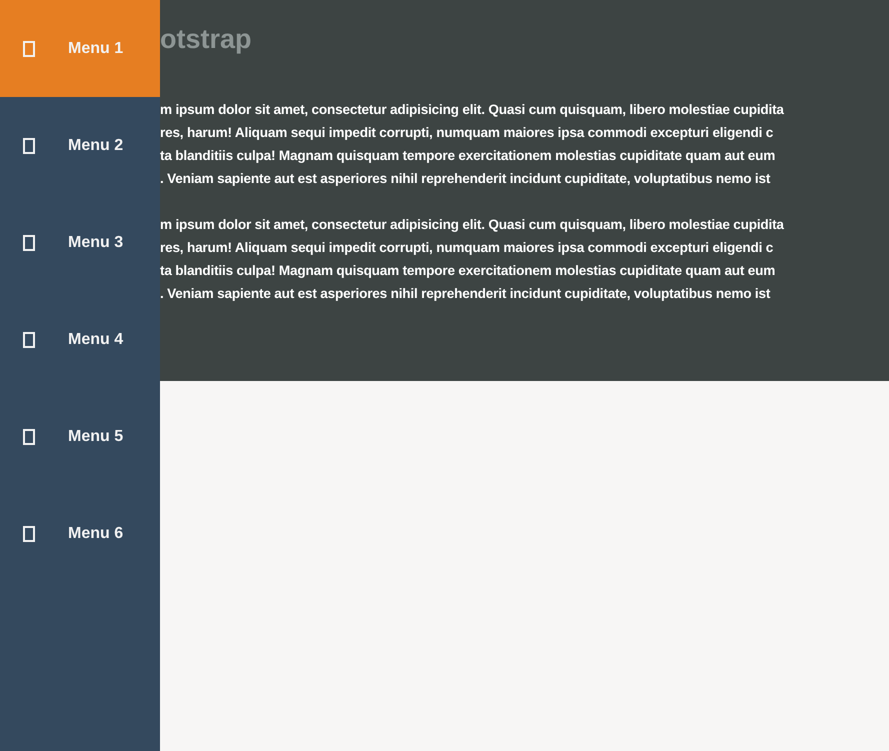  Describe the element at coordinates (80, 533) in the screenshot. I see `menu-item: Menu 6` at that location.